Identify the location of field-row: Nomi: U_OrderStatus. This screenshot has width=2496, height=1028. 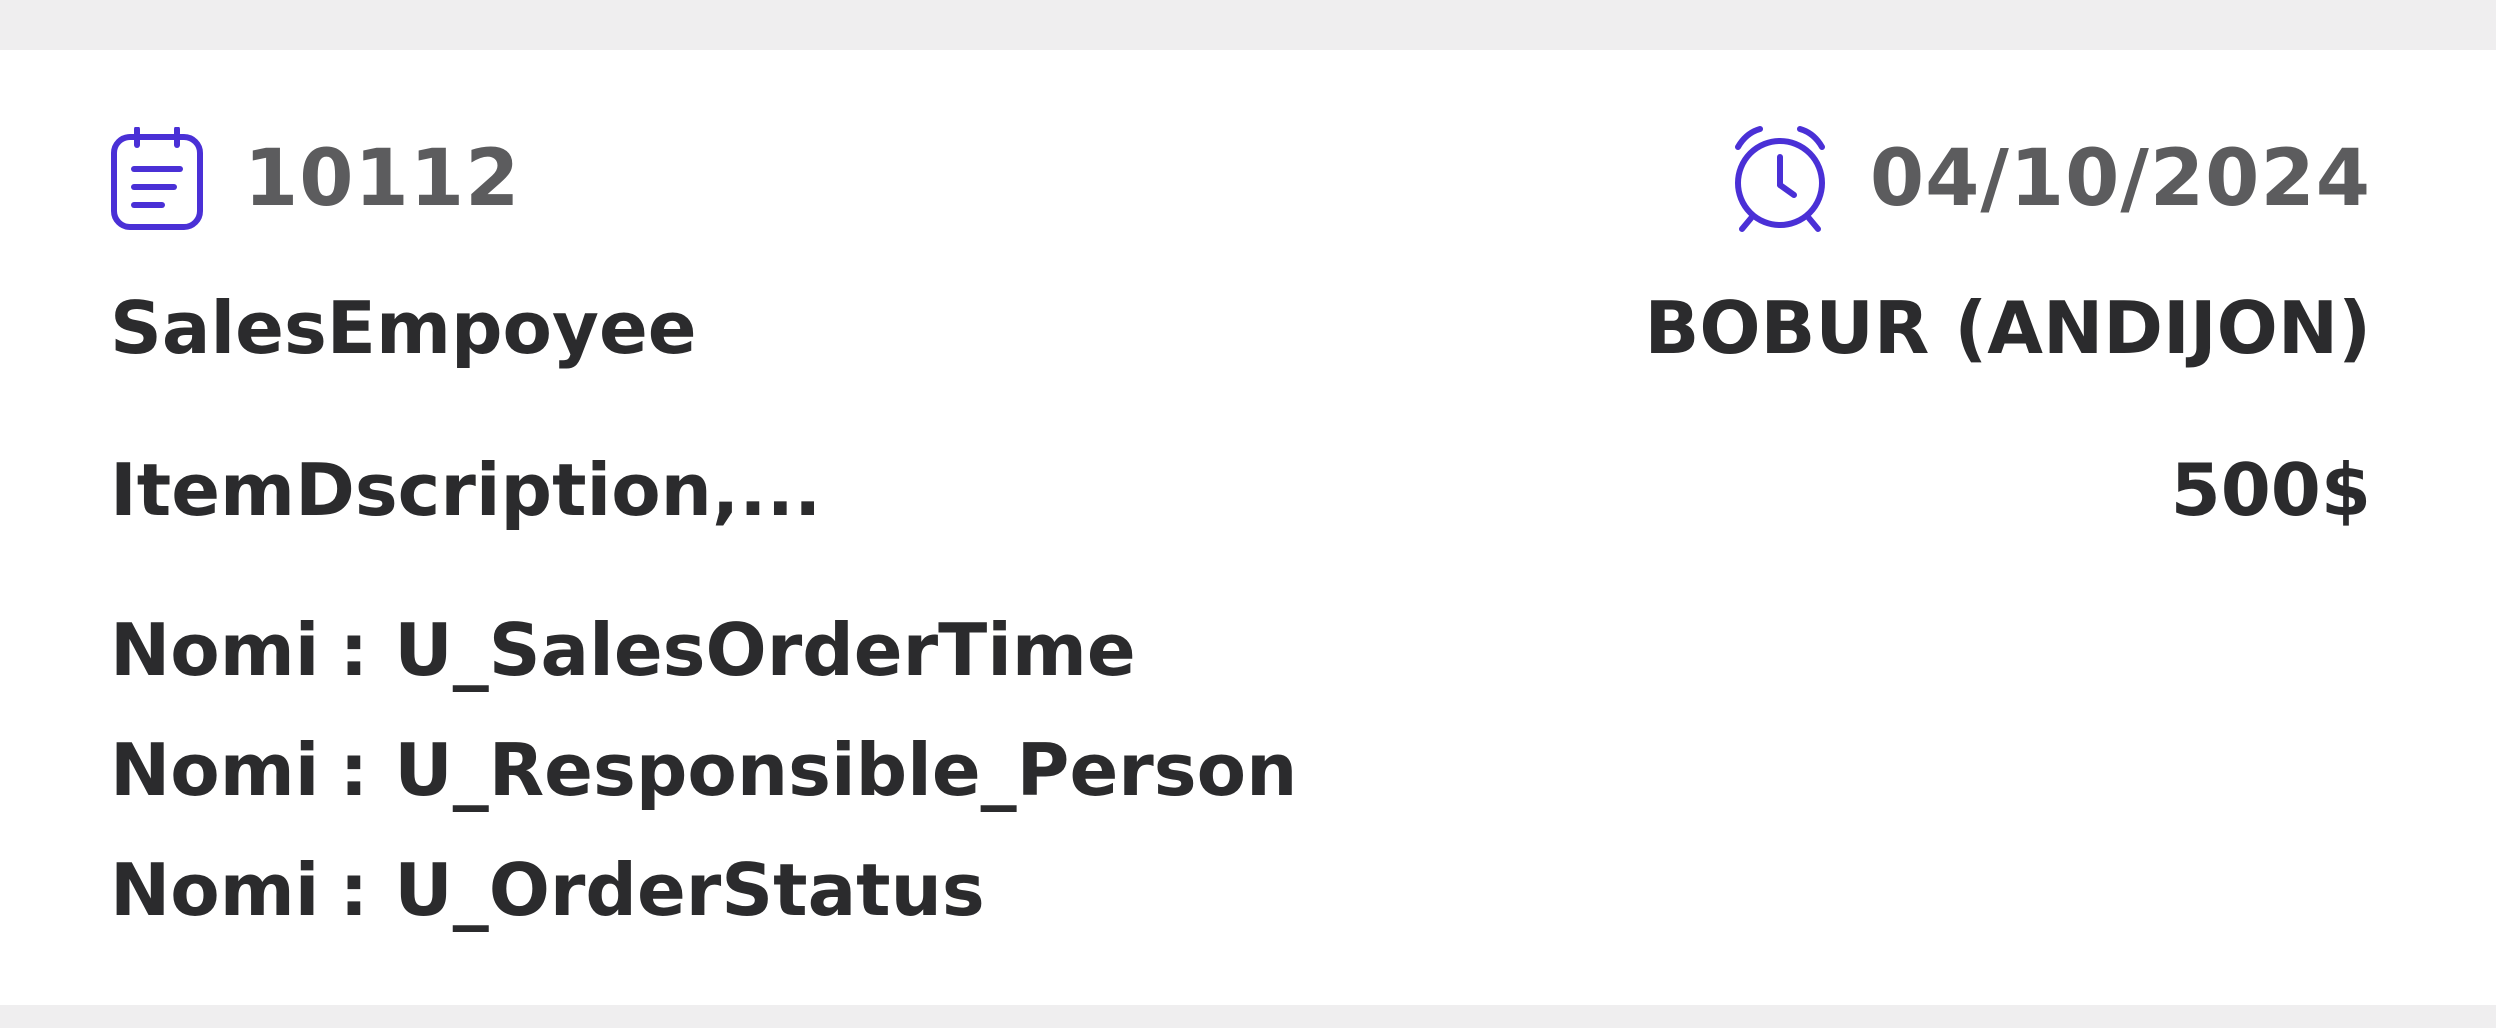
(703, 890).